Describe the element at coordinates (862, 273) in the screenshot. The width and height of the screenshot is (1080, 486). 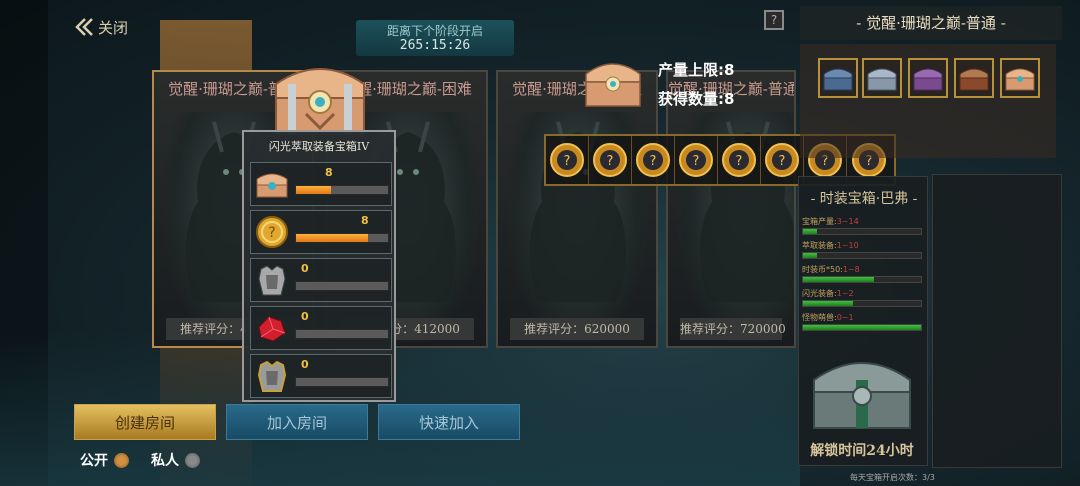
I see `stat-row: 时装币*50:1~8` at that location.